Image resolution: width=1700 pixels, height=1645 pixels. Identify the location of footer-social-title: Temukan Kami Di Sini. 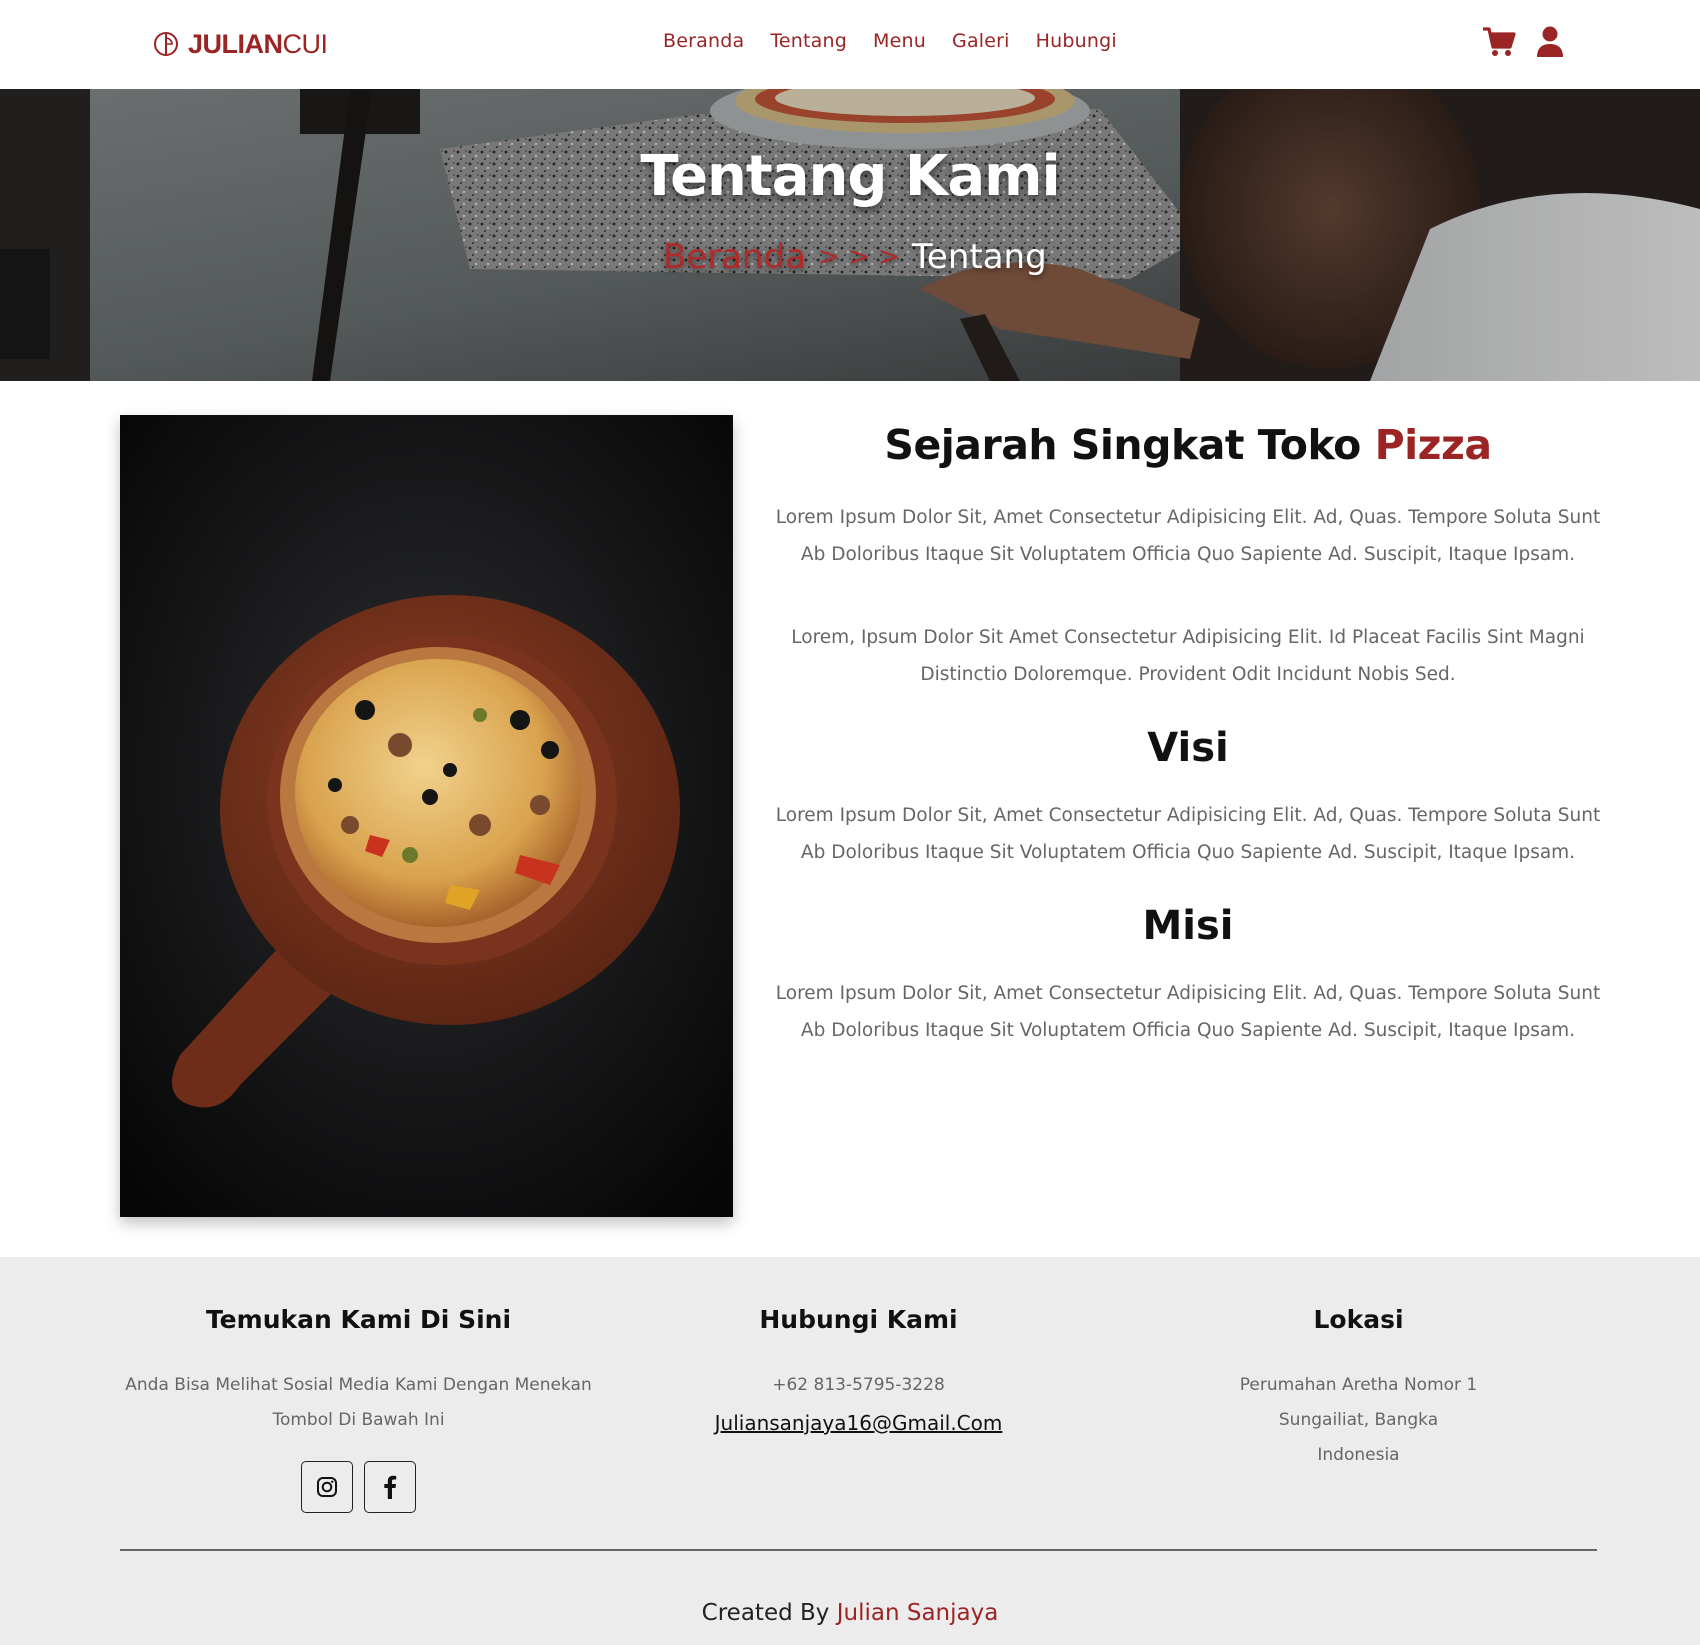
(358, 1319).